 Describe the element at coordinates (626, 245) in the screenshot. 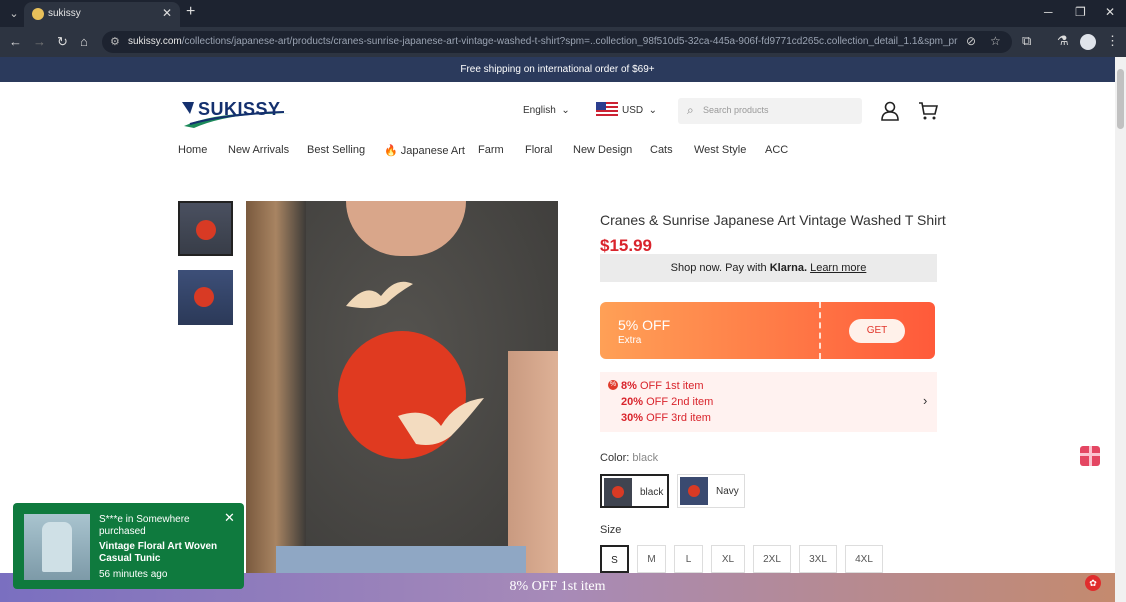

I see `product-price: $15.99` at that location.